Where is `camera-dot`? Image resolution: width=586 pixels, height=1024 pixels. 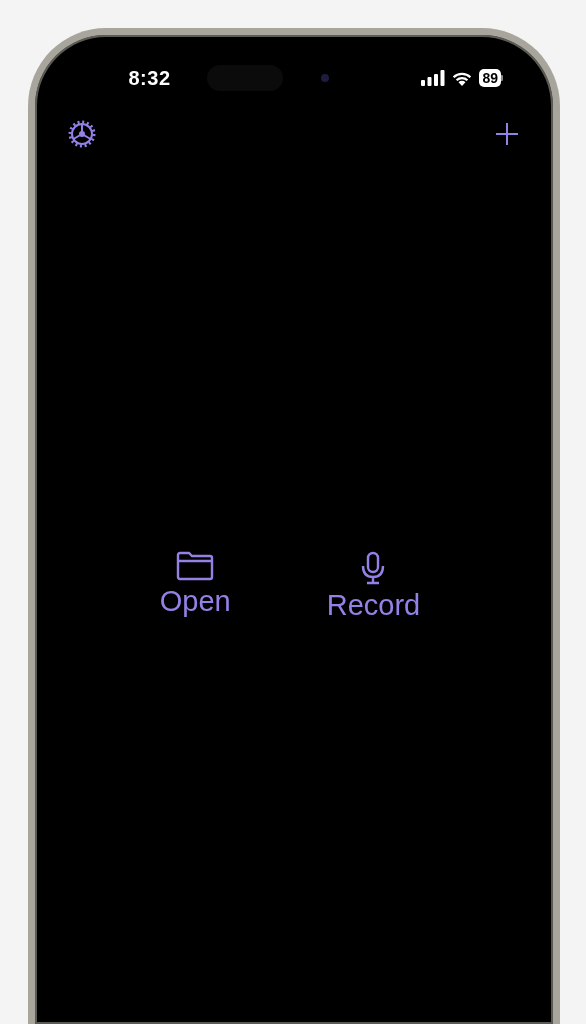 camera-dot is located at coordinates (325, 78).